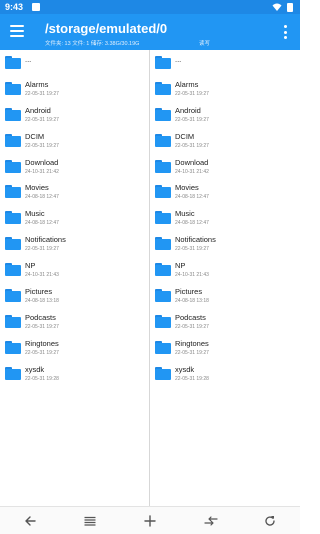 The height and width of the screenshot is (534, 320). What do you see at coordinates (205, 44) in the screenshot?
I see `mount-mode: 读写` at bounding box center [205, 44].